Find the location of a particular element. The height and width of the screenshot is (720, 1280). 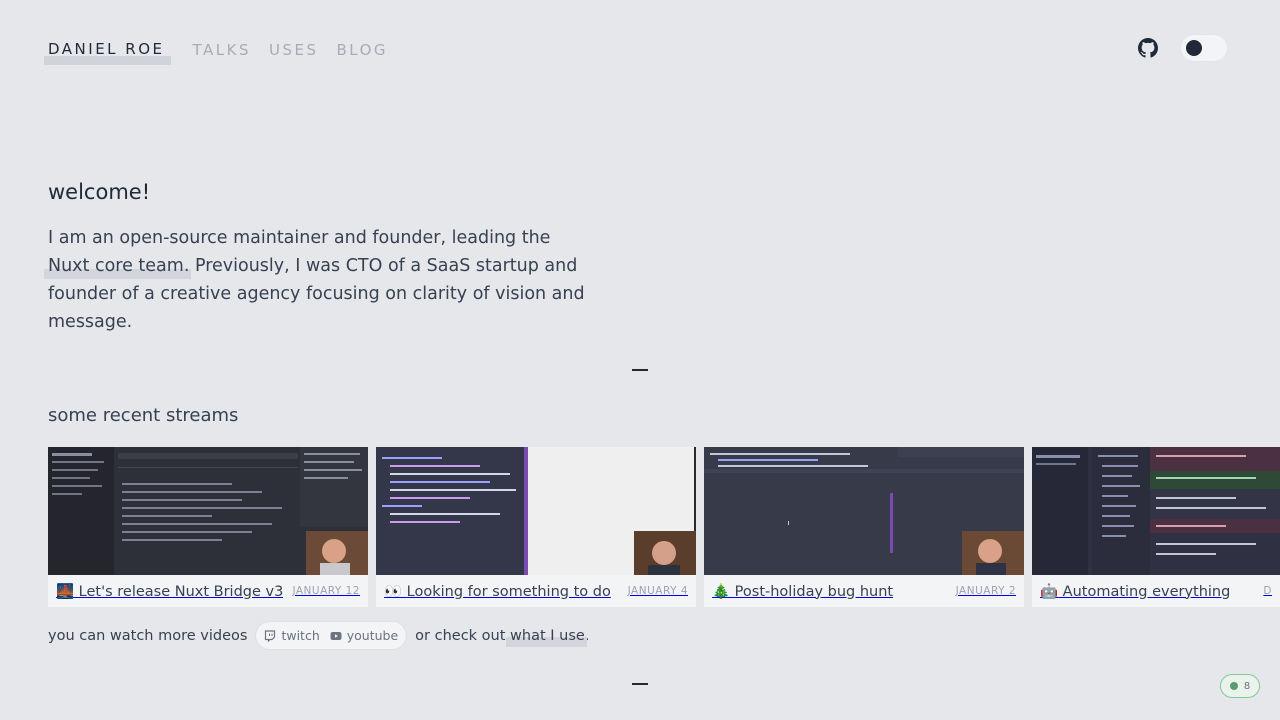

stream-meta: 🎄 Post-holiday bug hunt JANUARY 2 is located at coordinates (864, 591).